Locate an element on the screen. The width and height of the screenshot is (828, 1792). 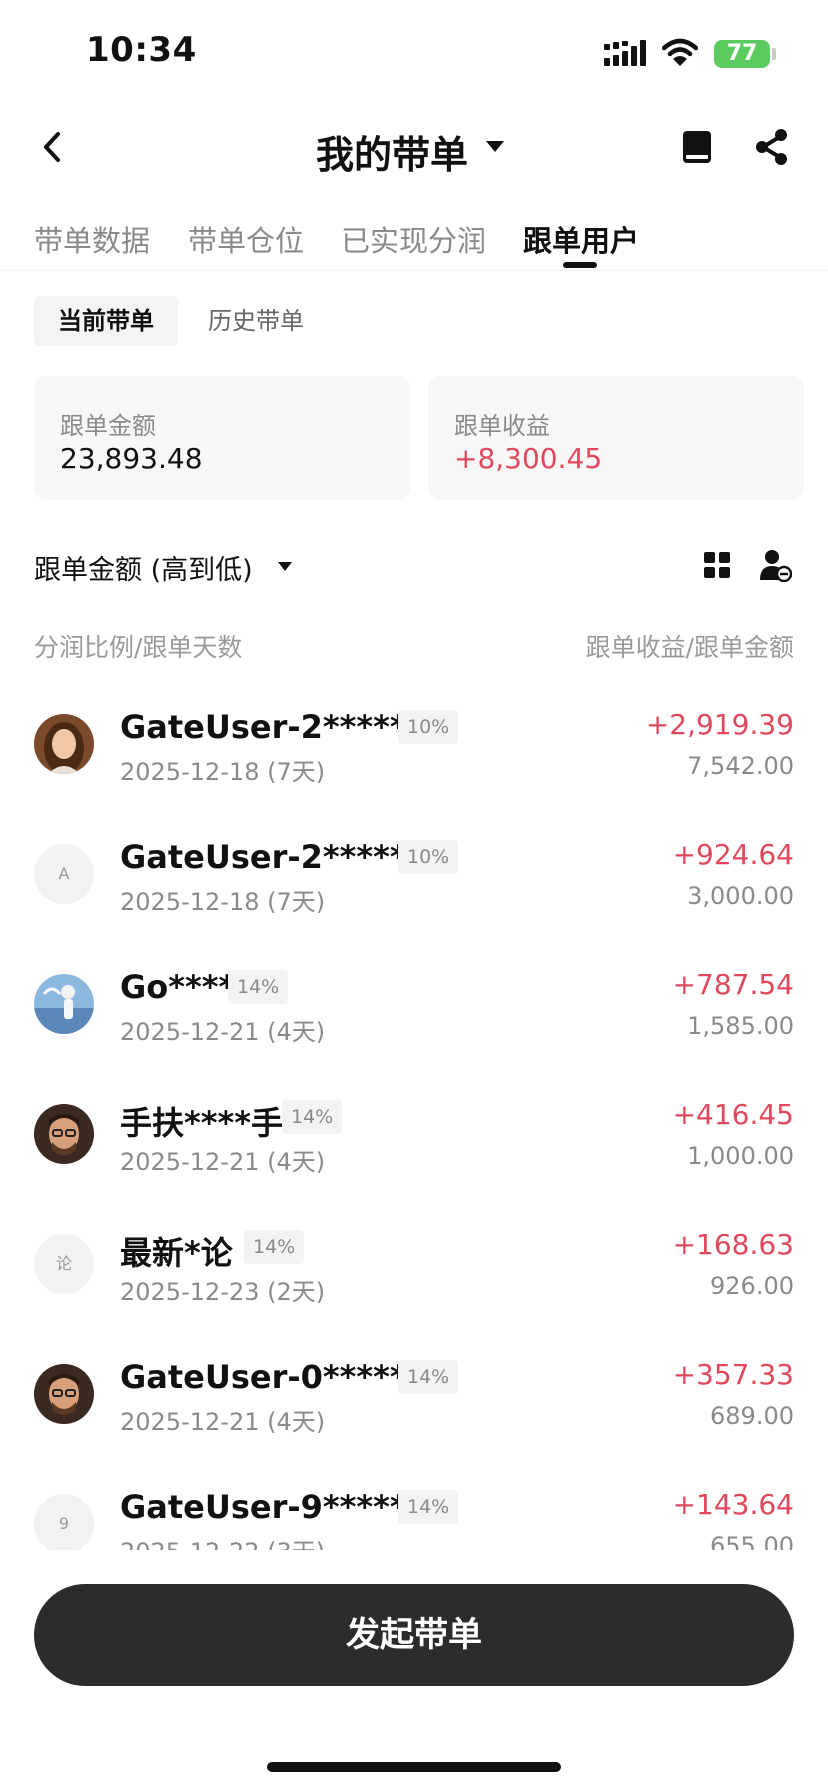
follower-amount: 655.00 is located at coordinates (752, 1541).